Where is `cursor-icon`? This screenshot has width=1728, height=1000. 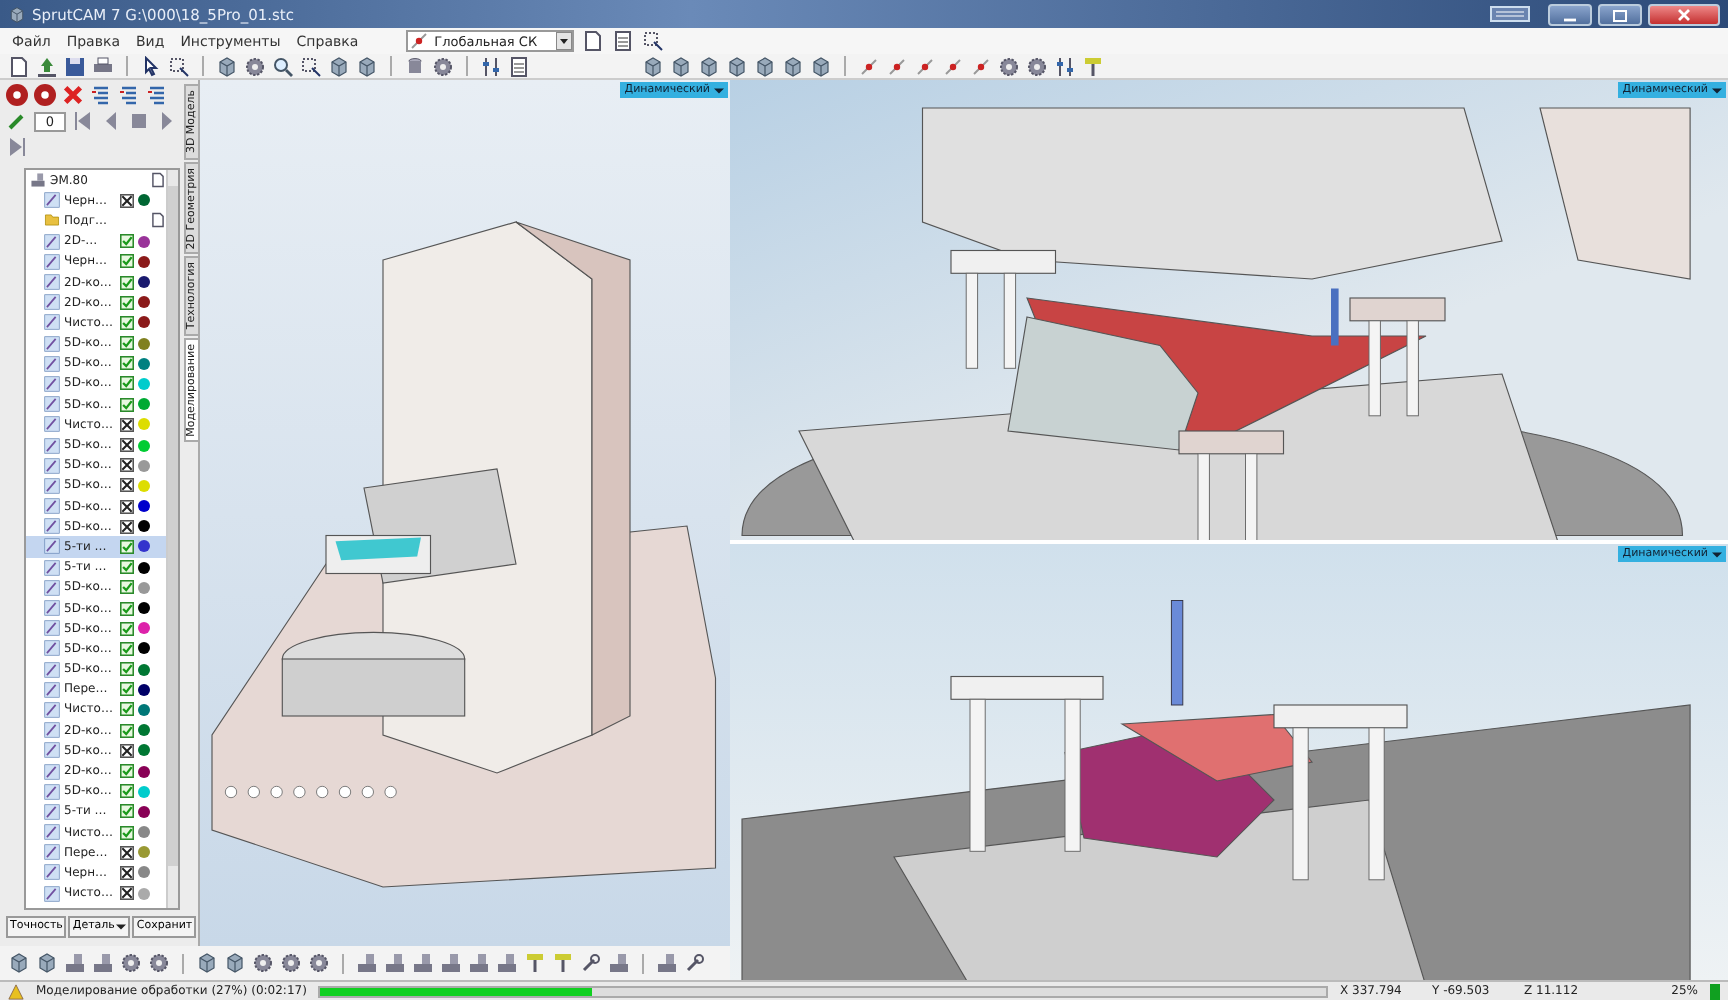 cursor-icon is located at coordinates (151, 66).